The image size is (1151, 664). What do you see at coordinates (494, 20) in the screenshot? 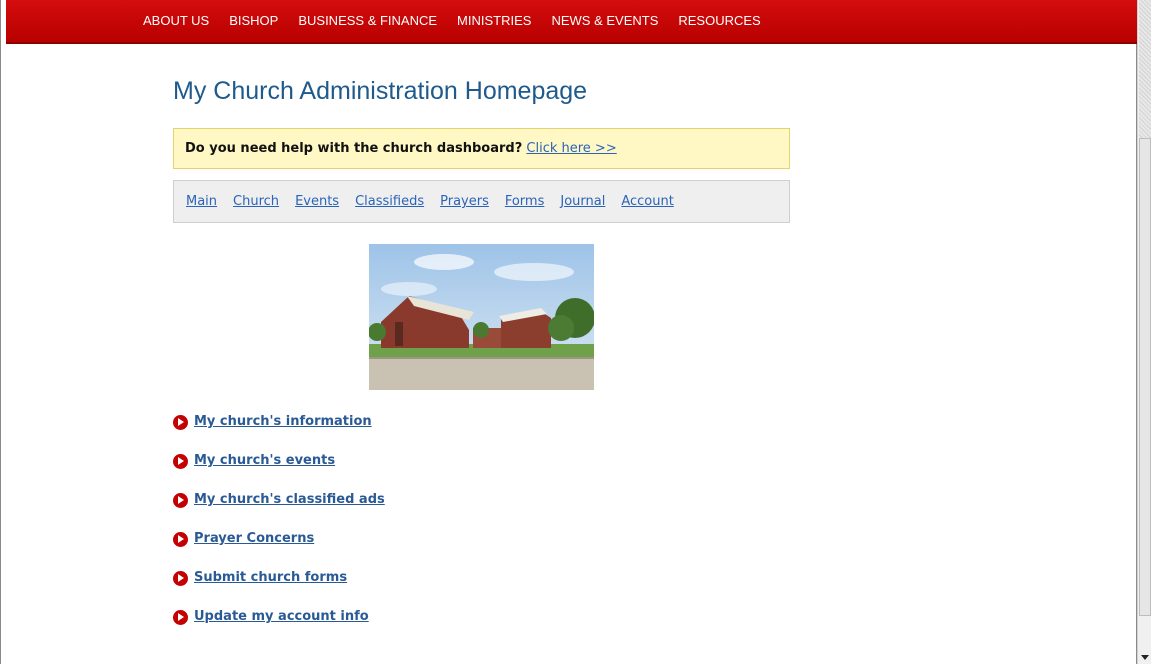
I see `top-nav-ministries: MINISTRIES` at bounding box center [494, 20].